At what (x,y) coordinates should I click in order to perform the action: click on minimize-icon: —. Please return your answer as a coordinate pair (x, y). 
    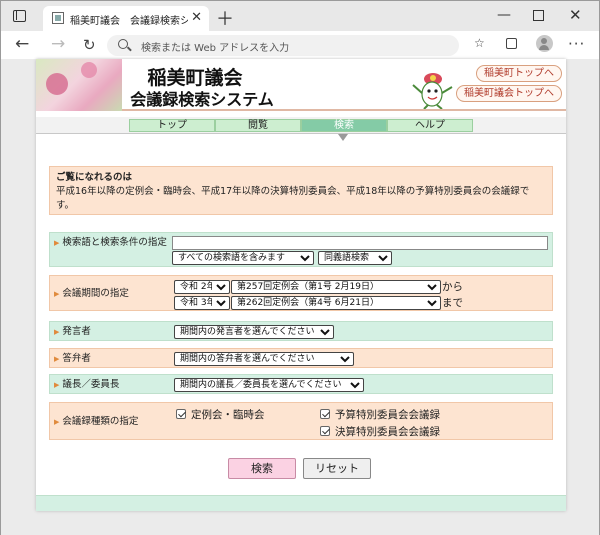
    Looking at the image, I should click on (504, 15).